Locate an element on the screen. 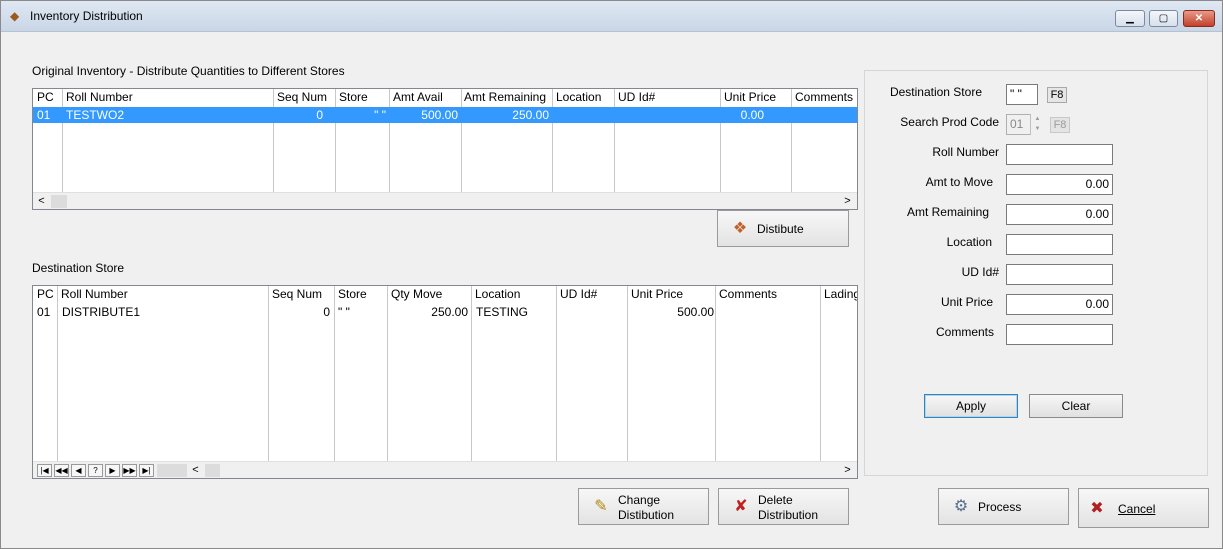 The image size is (1223, 549). process-button: ⚙ Process is located at coordinates (1003, 506).